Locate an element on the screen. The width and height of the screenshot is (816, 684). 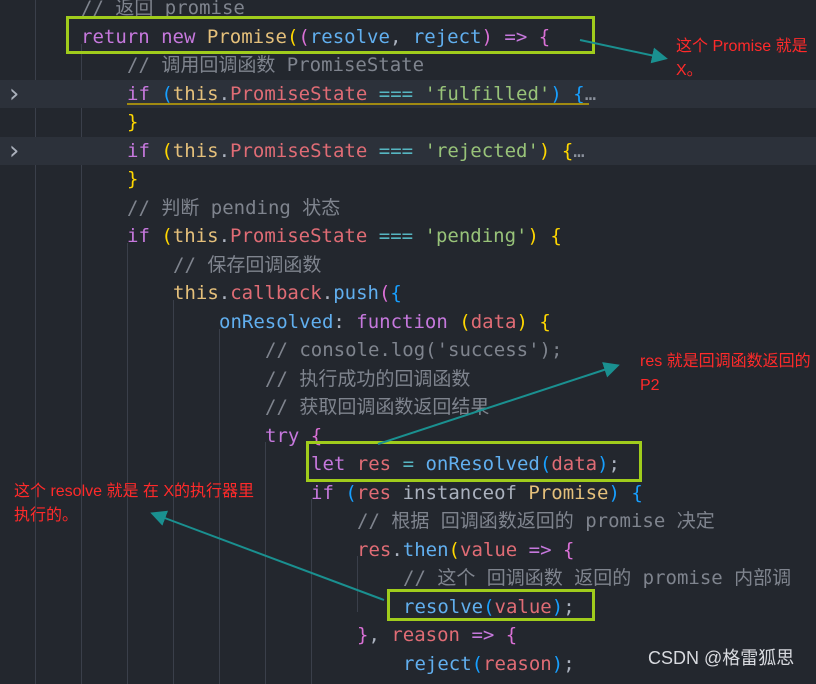
annotation-note-resolve: 这个 resolve 就是 在 X的执行器里执行的。 is located at coordinates (134, 503).